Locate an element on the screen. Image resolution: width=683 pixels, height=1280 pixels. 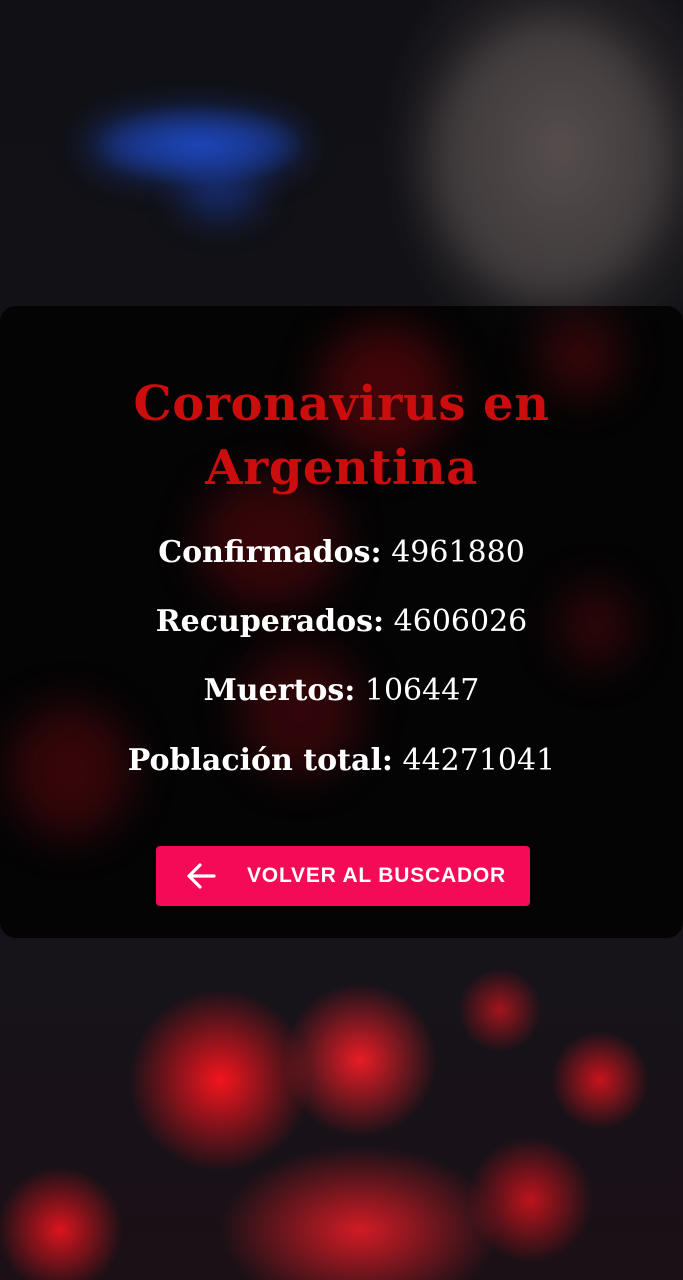
back-button-label: VOLVER AL BUSCADOR is located at coordinates (377, 875).